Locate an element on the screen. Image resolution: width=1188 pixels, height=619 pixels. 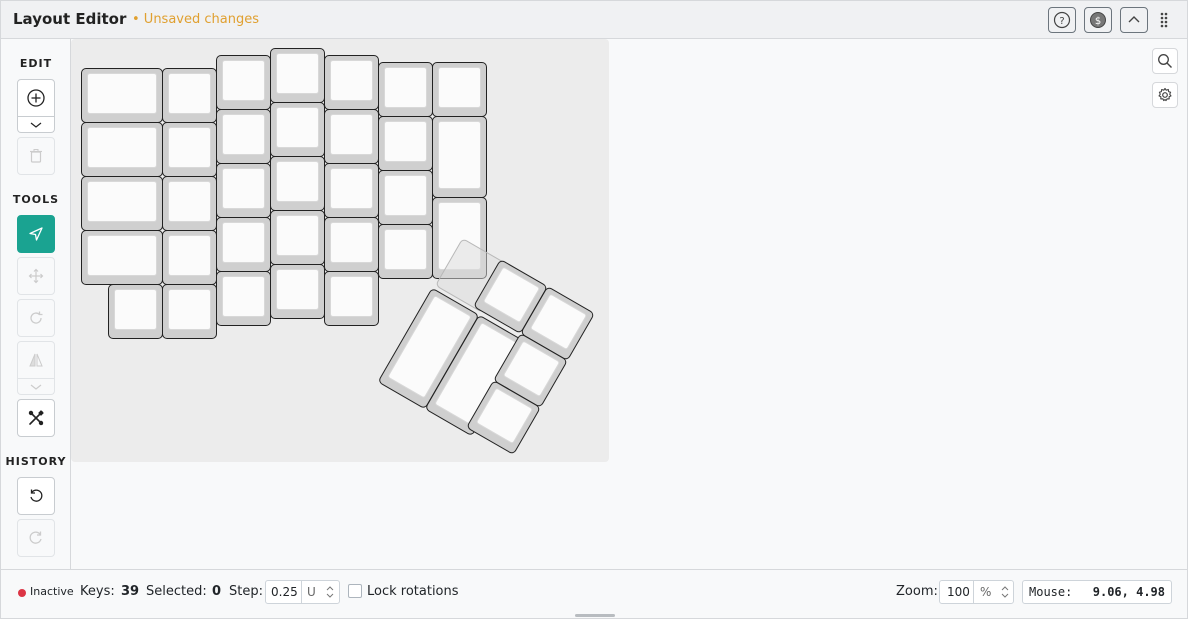
mirror-dropdown is located at coordinates (36, 387).